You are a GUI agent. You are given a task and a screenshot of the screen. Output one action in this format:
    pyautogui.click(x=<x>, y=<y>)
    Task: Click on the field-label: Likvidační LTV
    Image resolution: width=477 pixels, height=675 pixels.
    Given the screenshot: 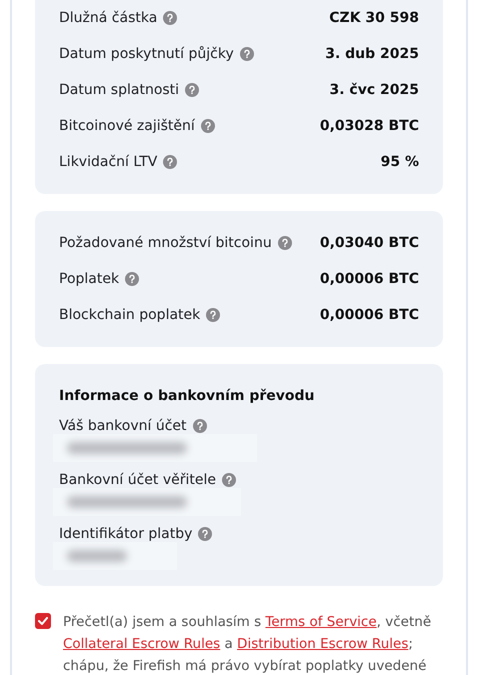 What is the action you would take?
    pyautogui.click(x=108, y=162)
    